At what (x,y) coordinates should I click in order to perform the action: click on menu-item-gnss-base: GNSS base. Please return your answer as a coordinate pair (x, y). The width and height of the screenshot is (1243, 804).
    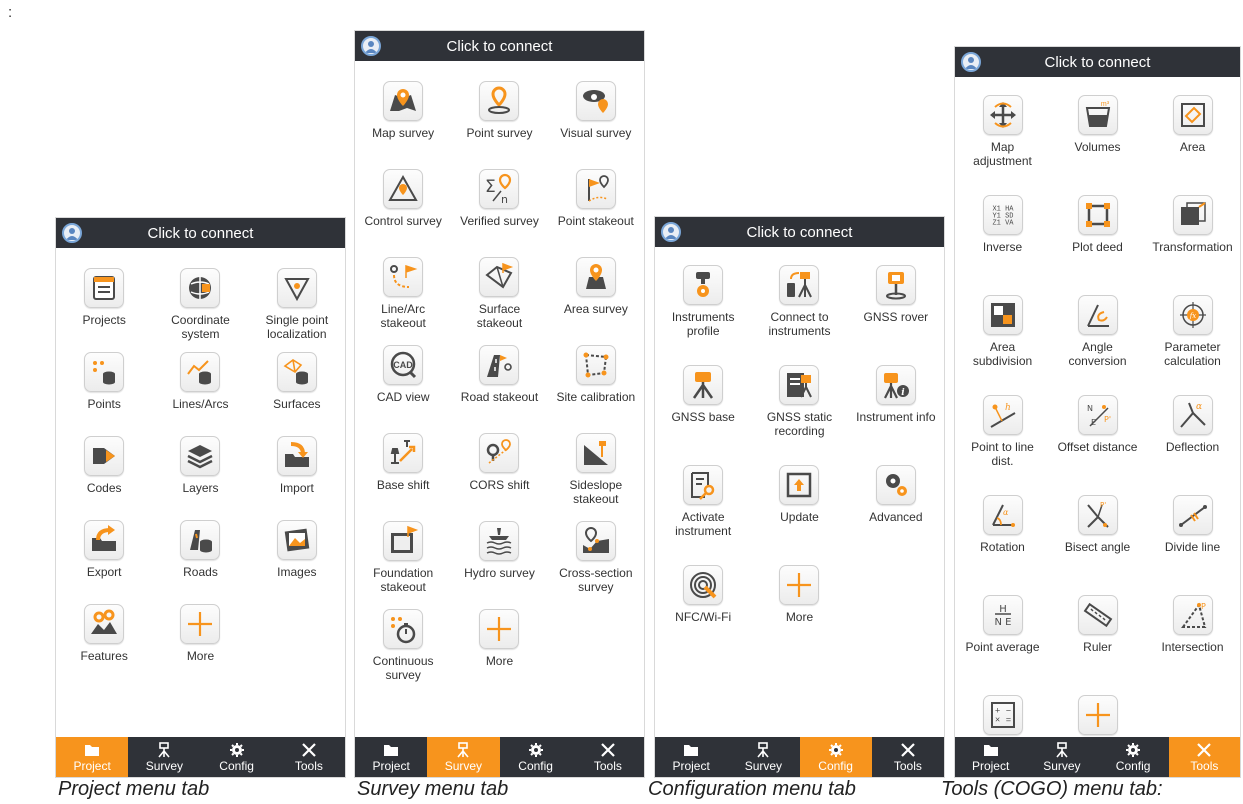
    Looking at the image, I should click on (703, 415).